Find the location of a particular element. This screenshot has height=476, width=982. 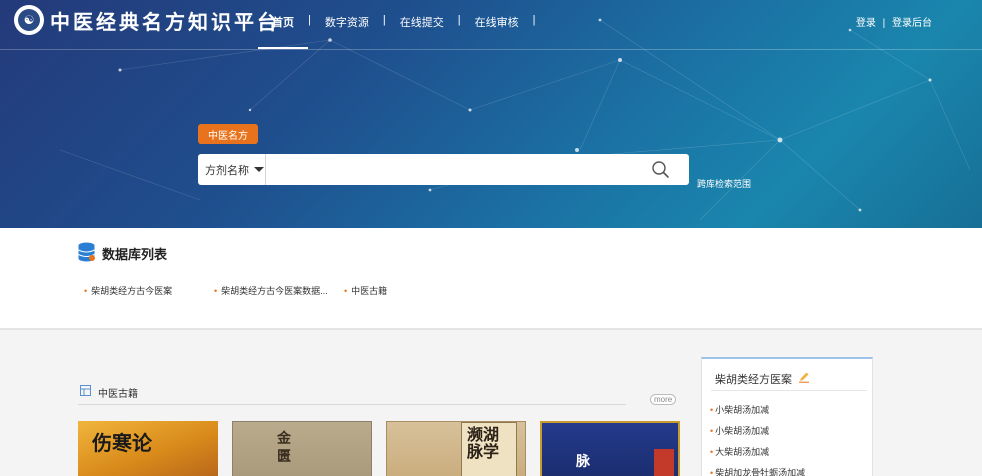

book-cover-title: 伤寒论 is located at coordinates (122, 443).